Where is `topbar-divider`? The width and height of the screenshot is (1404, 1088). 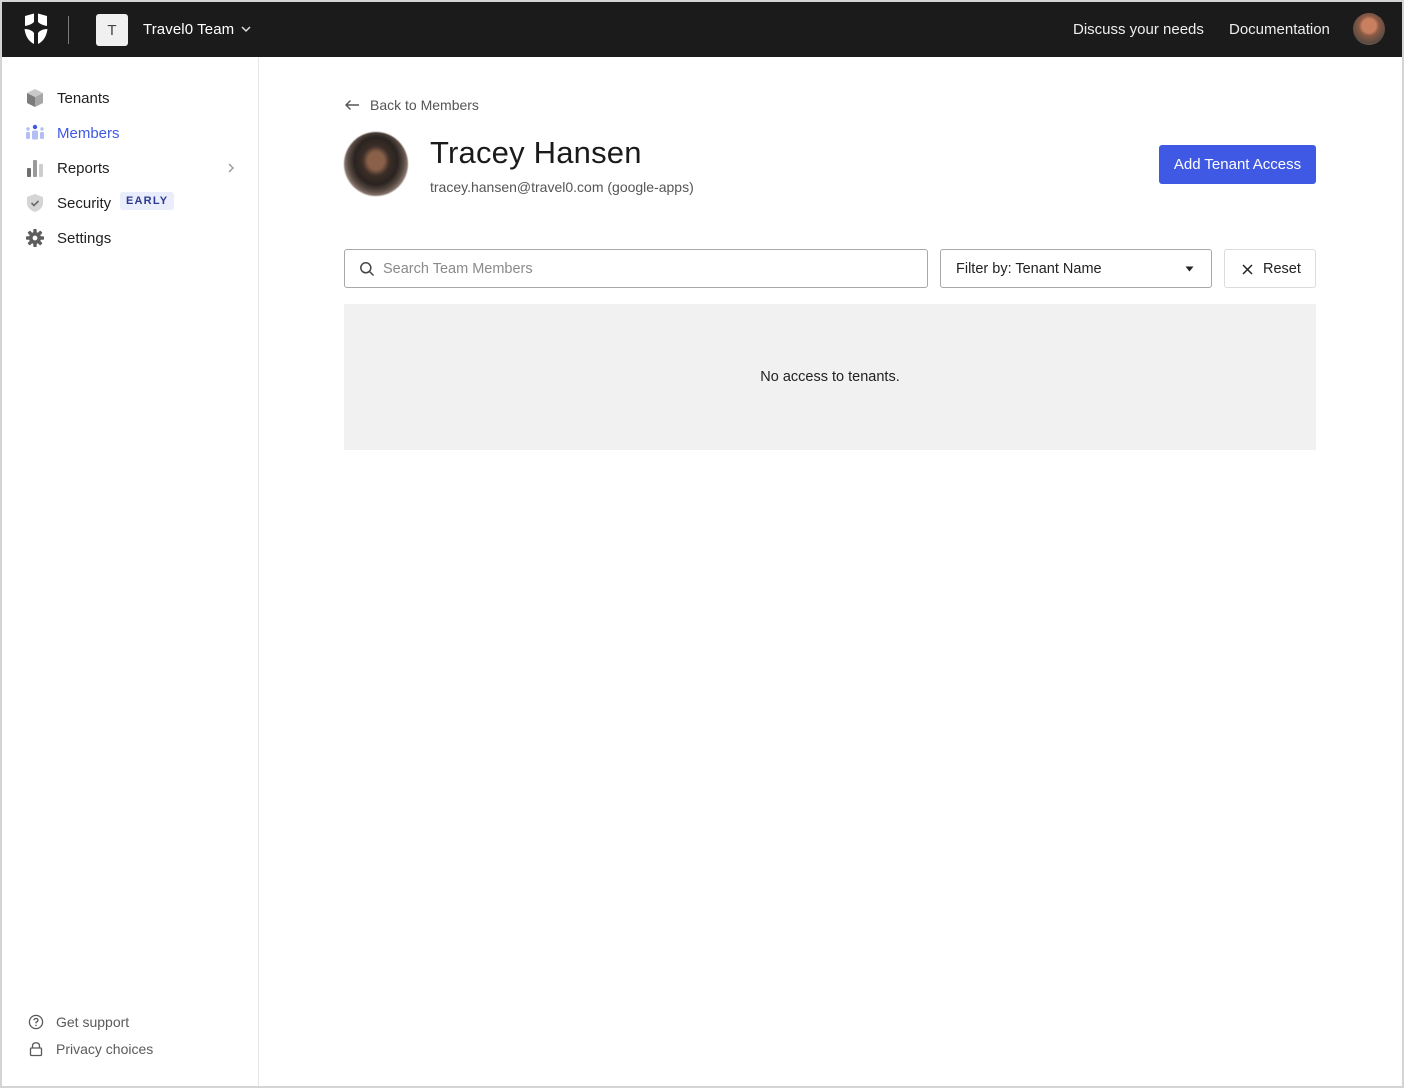 topbar-divider is located at coordinates (68, 30).